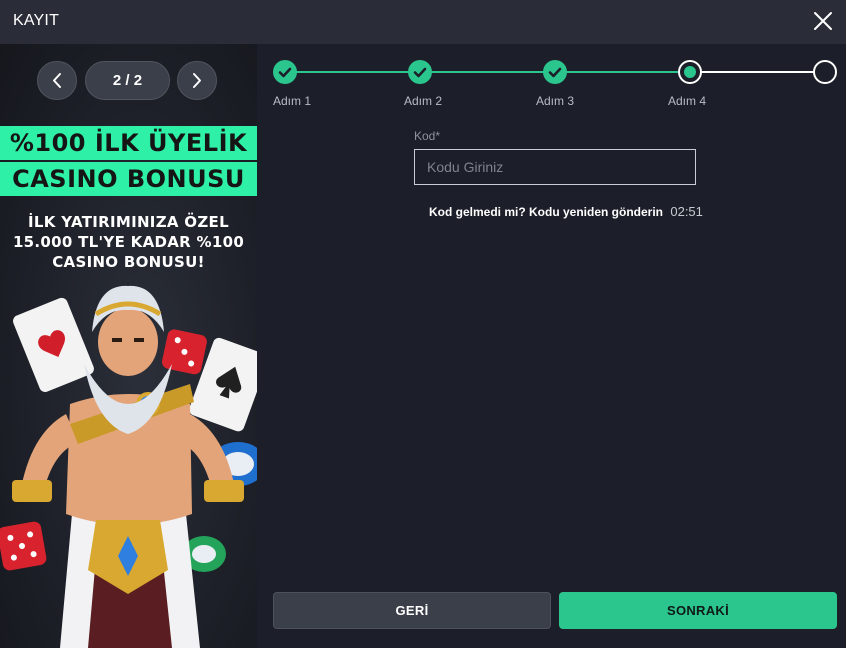  What do you see at coordinates (487, 72) in the screenshot?
I see `stepper-line-complete` at bounding box center [487, 72].